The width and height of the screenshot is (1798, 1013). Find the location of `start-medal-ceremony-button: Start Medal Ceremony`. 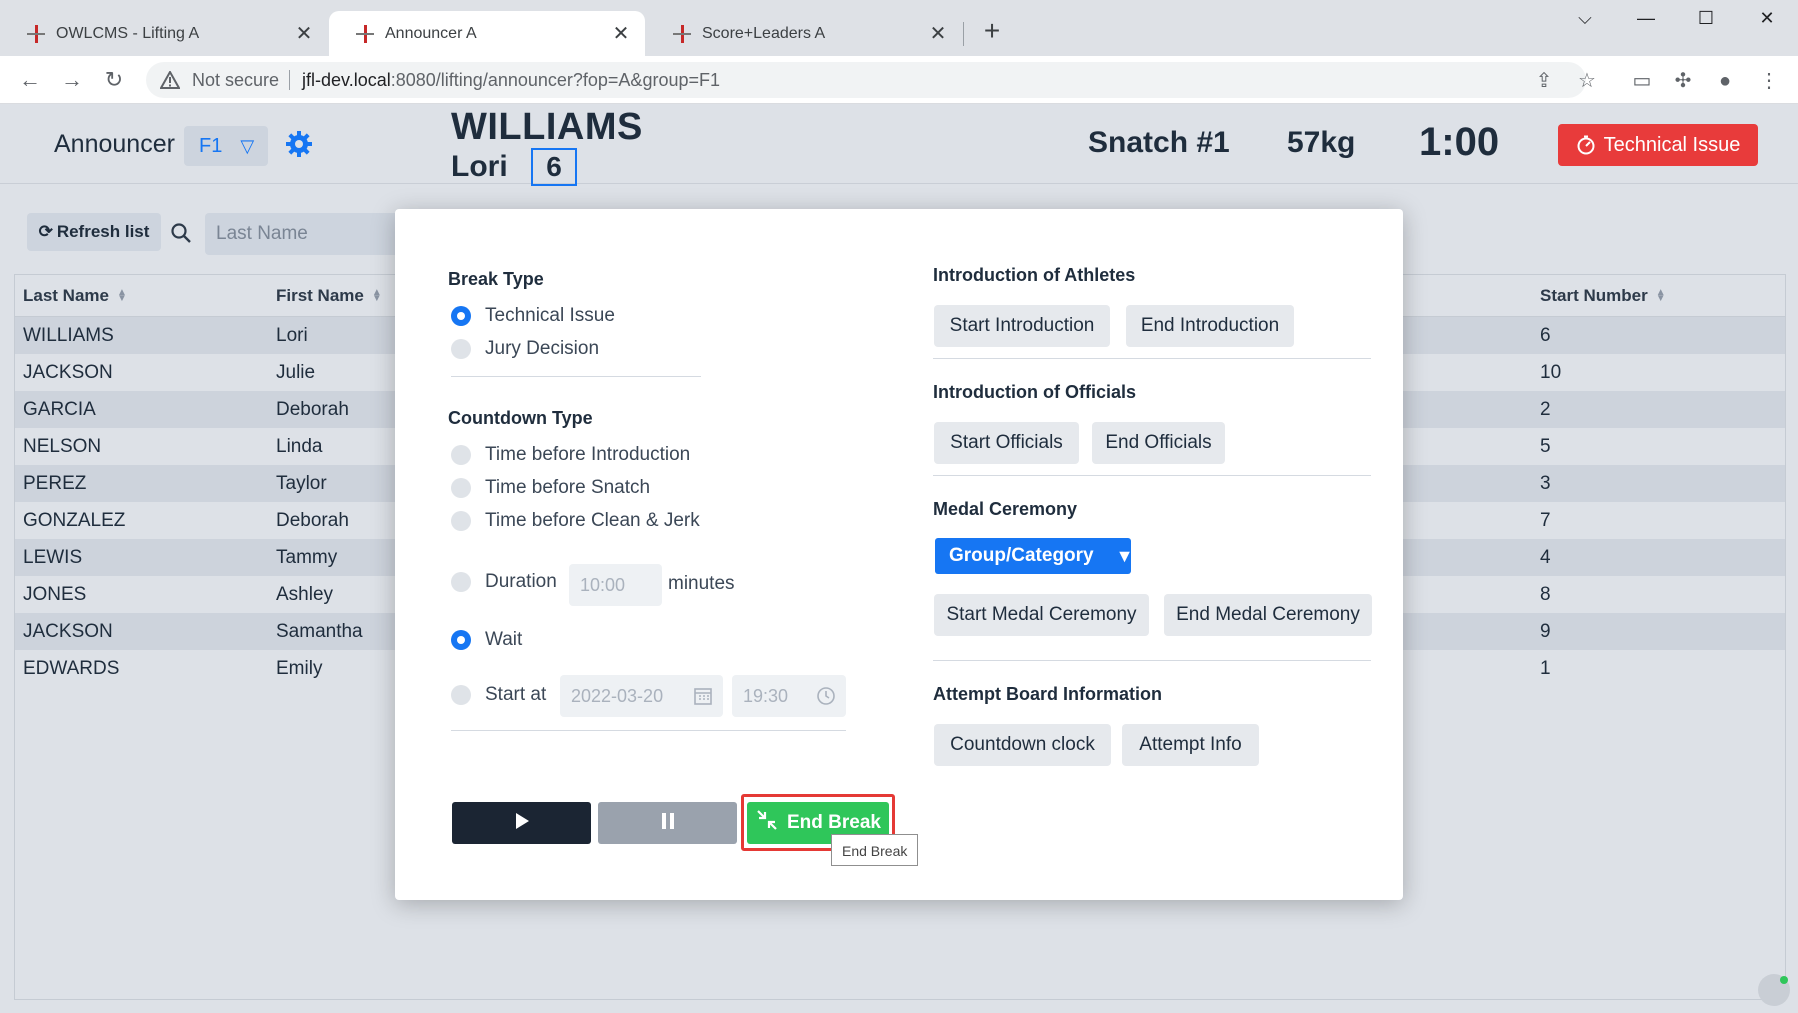

start-medal-ceremony-button: Start Medal Ceremony is located at coordinates (1041, 615).